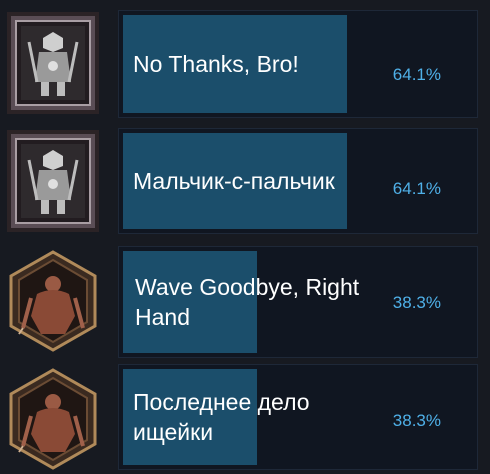 Image resolution: width=490 pixels, height=474 pixels. I want to click on achievement-name: Wave Goodbye, Right Hand, so click(247, 302).